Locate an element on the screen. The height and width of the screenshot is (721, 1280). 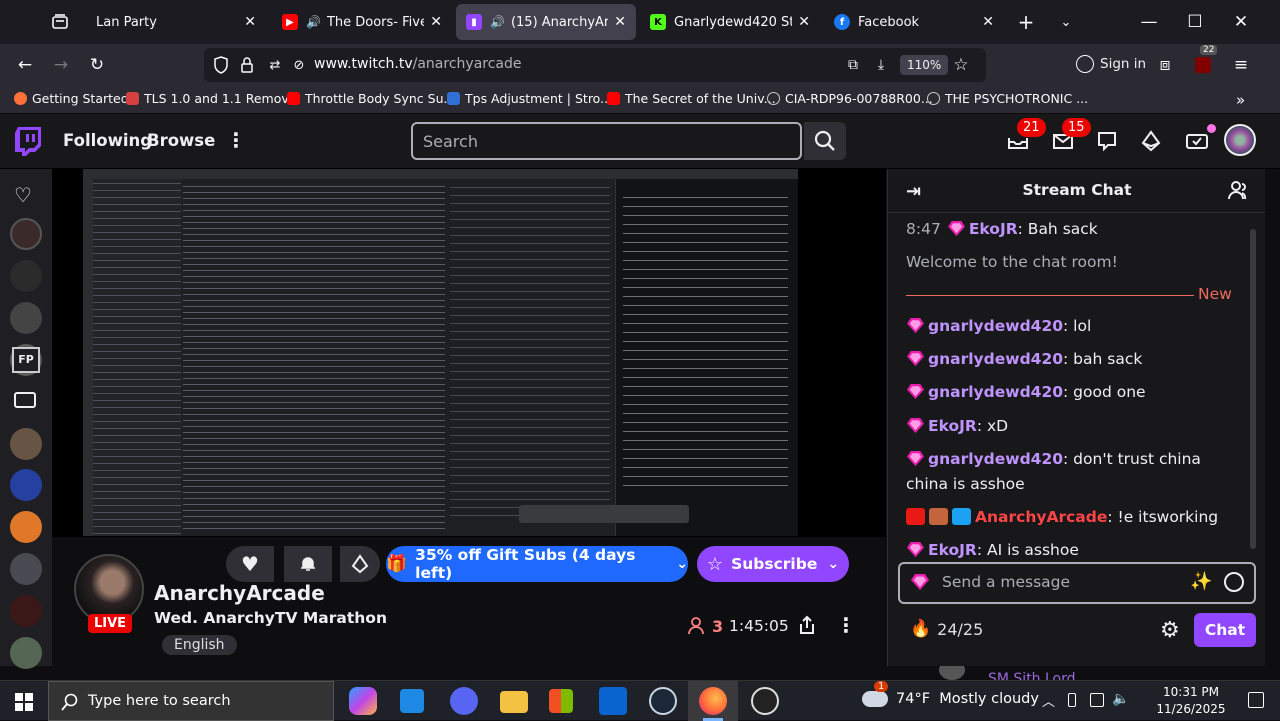
sign-in-button: Sign in is located at coordinates (1111, 64).